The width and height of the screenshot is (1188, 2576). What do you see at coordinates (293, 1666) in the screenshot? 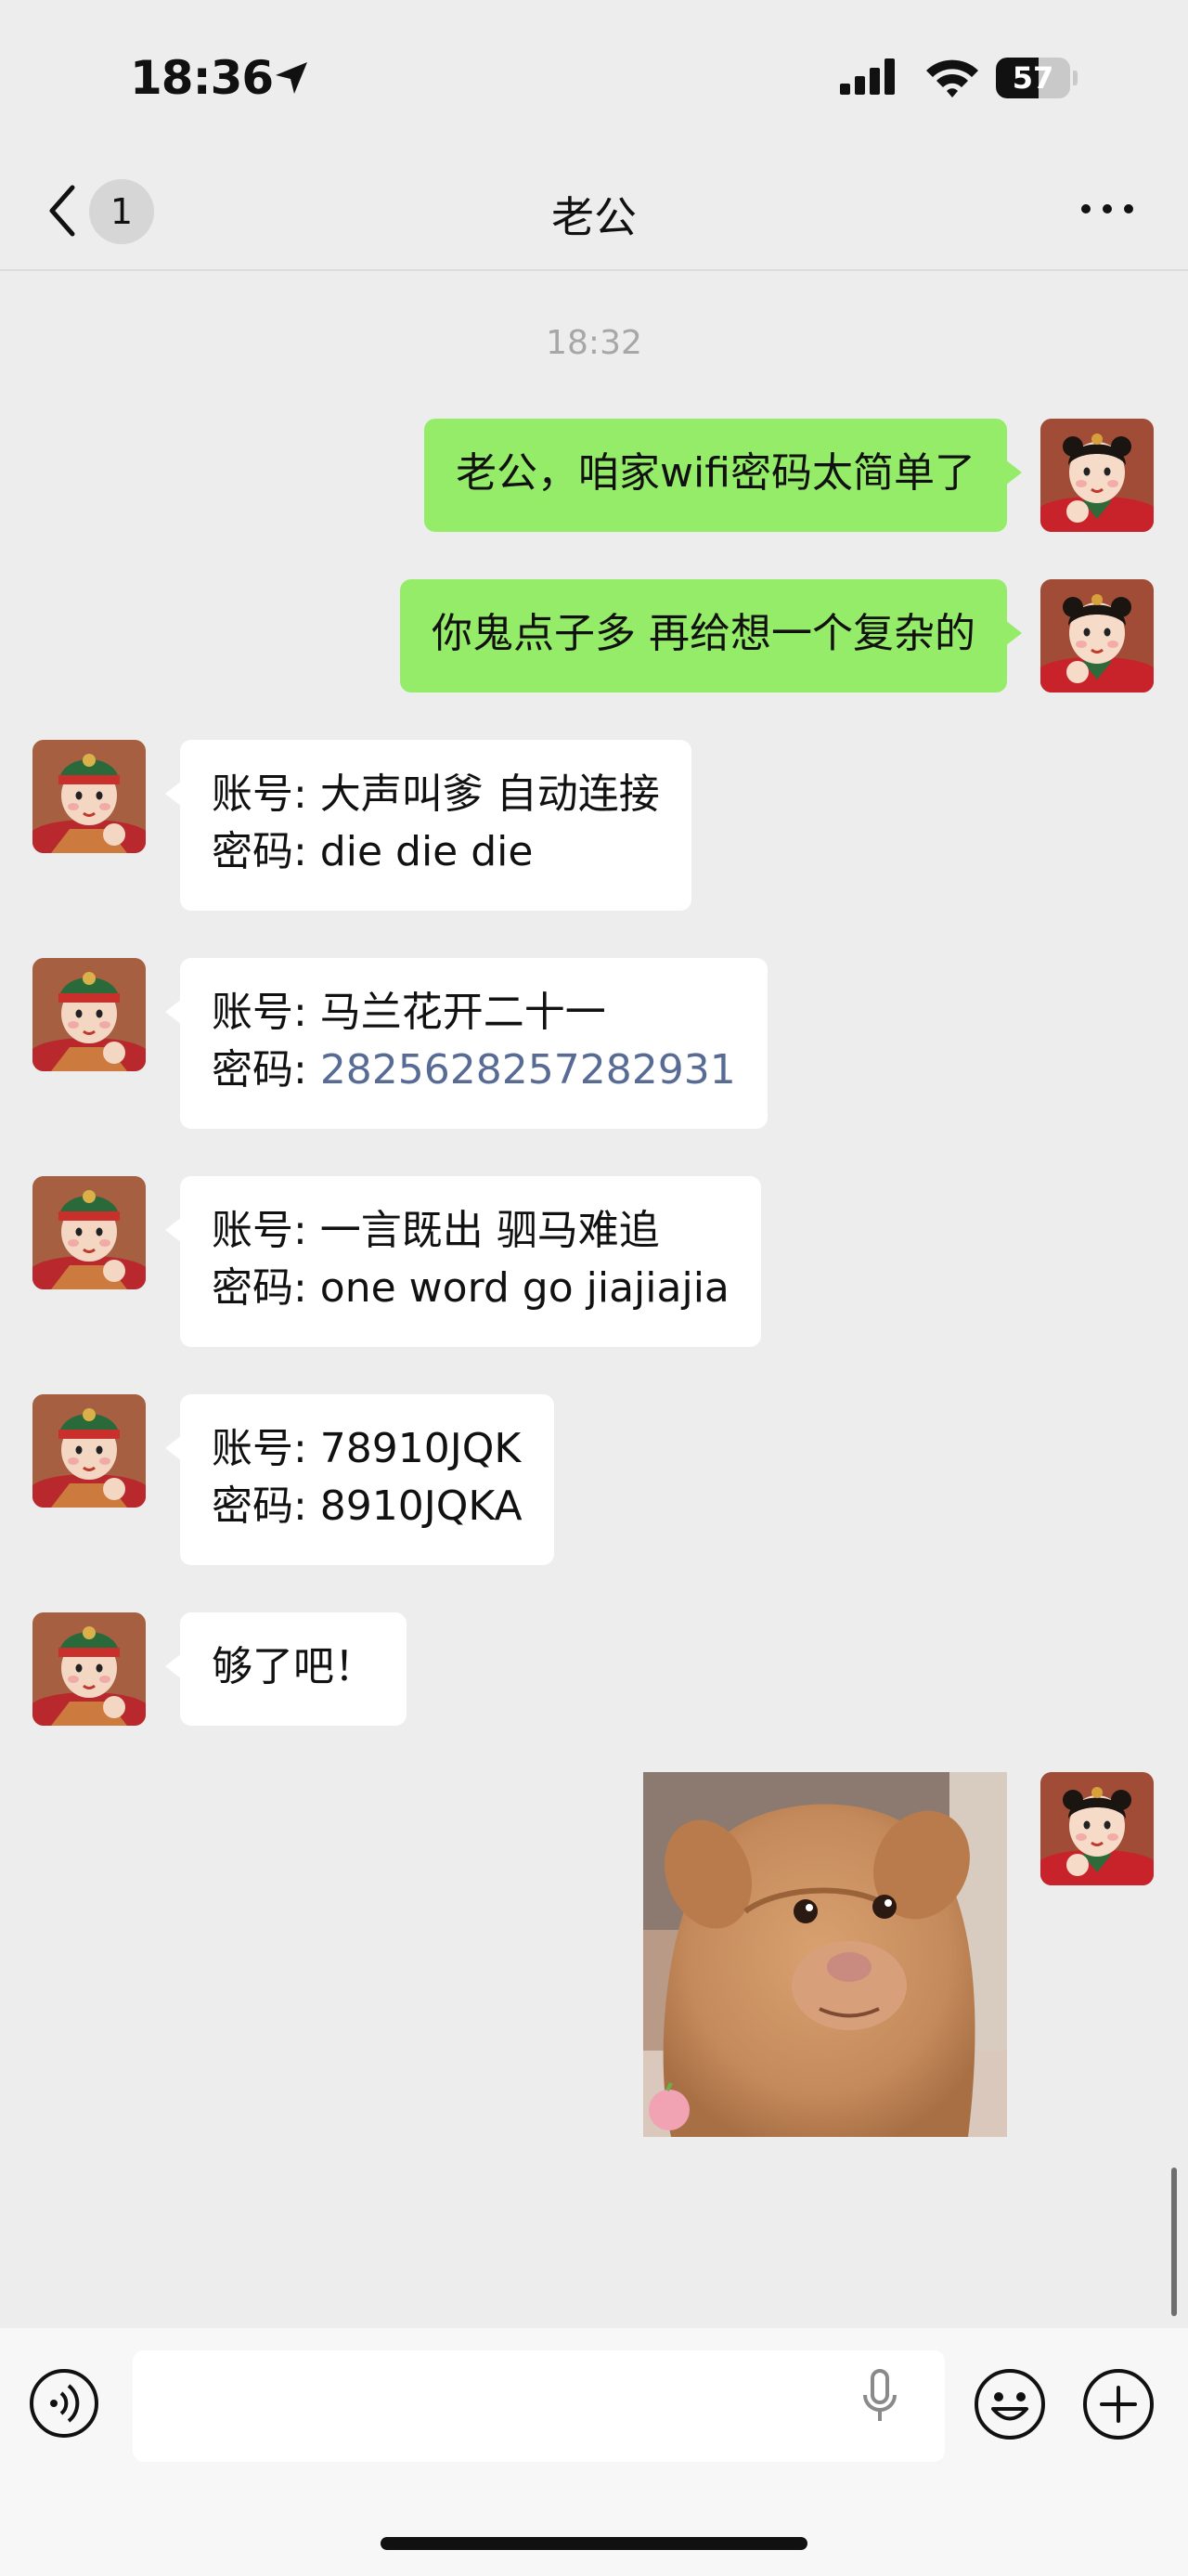
I see `message-text: 够了吧！` at bounding box center [293, 1666].